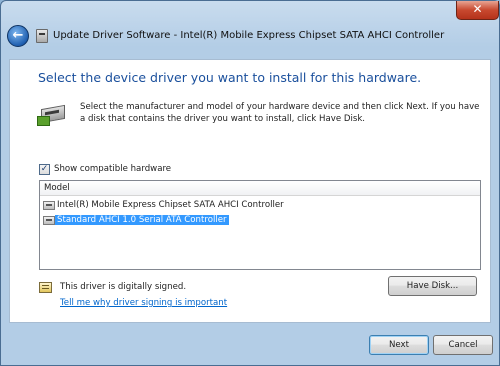 This screenshot has width=500, height=366. Describe the element at coordinates (143, 303) in the screenshot. I see `driver-signing-link: Tell me why driver signing is important` at that location.